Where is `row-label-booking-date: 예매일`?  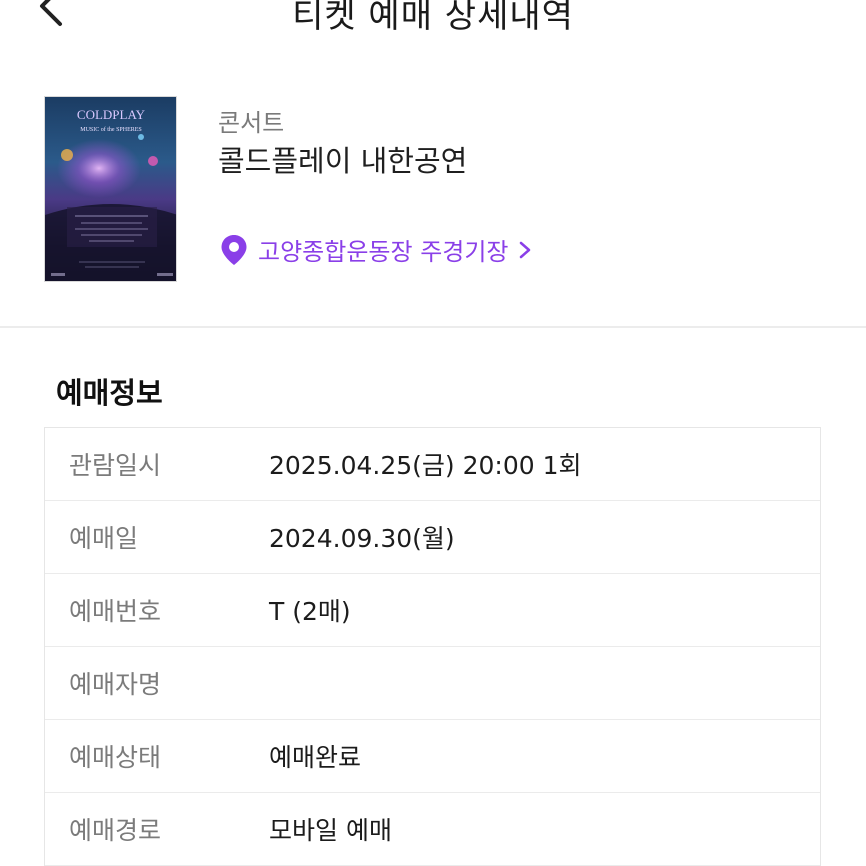 row-label-booking-date: 예매일 is located at coordinates (104, 538).